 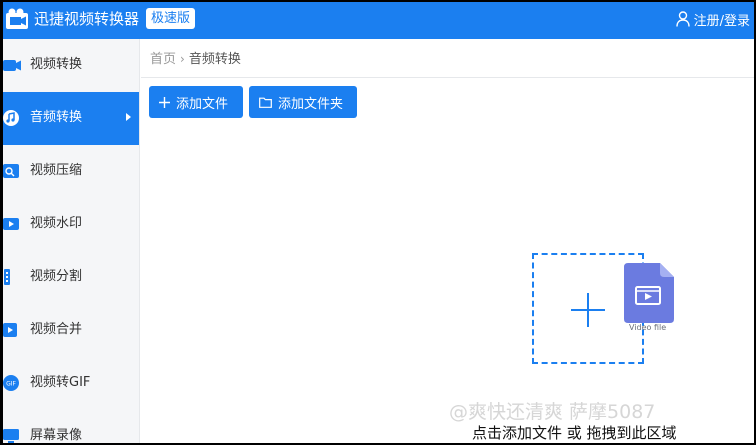 I want to click on video-watermark-icon, so click(x=11, y=224).